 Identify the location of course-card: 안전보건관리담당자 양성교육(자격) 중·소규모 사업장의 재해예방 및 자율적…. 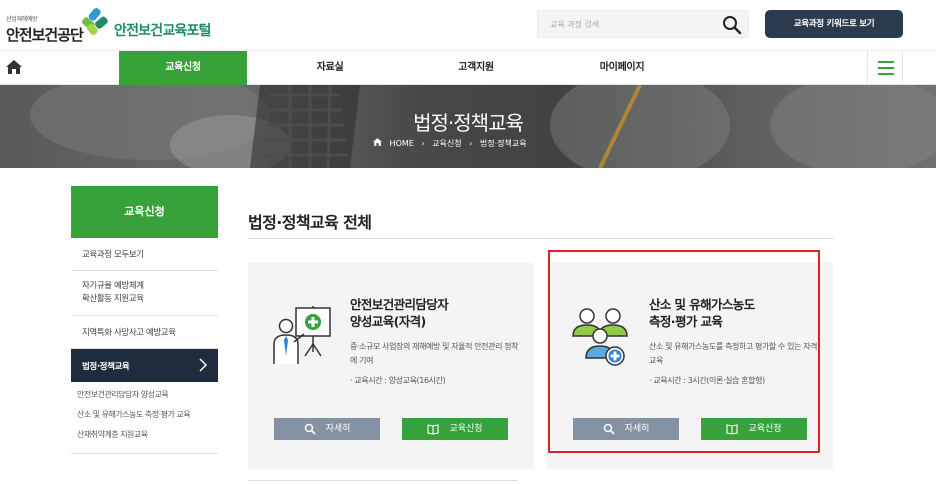
(391, 365).